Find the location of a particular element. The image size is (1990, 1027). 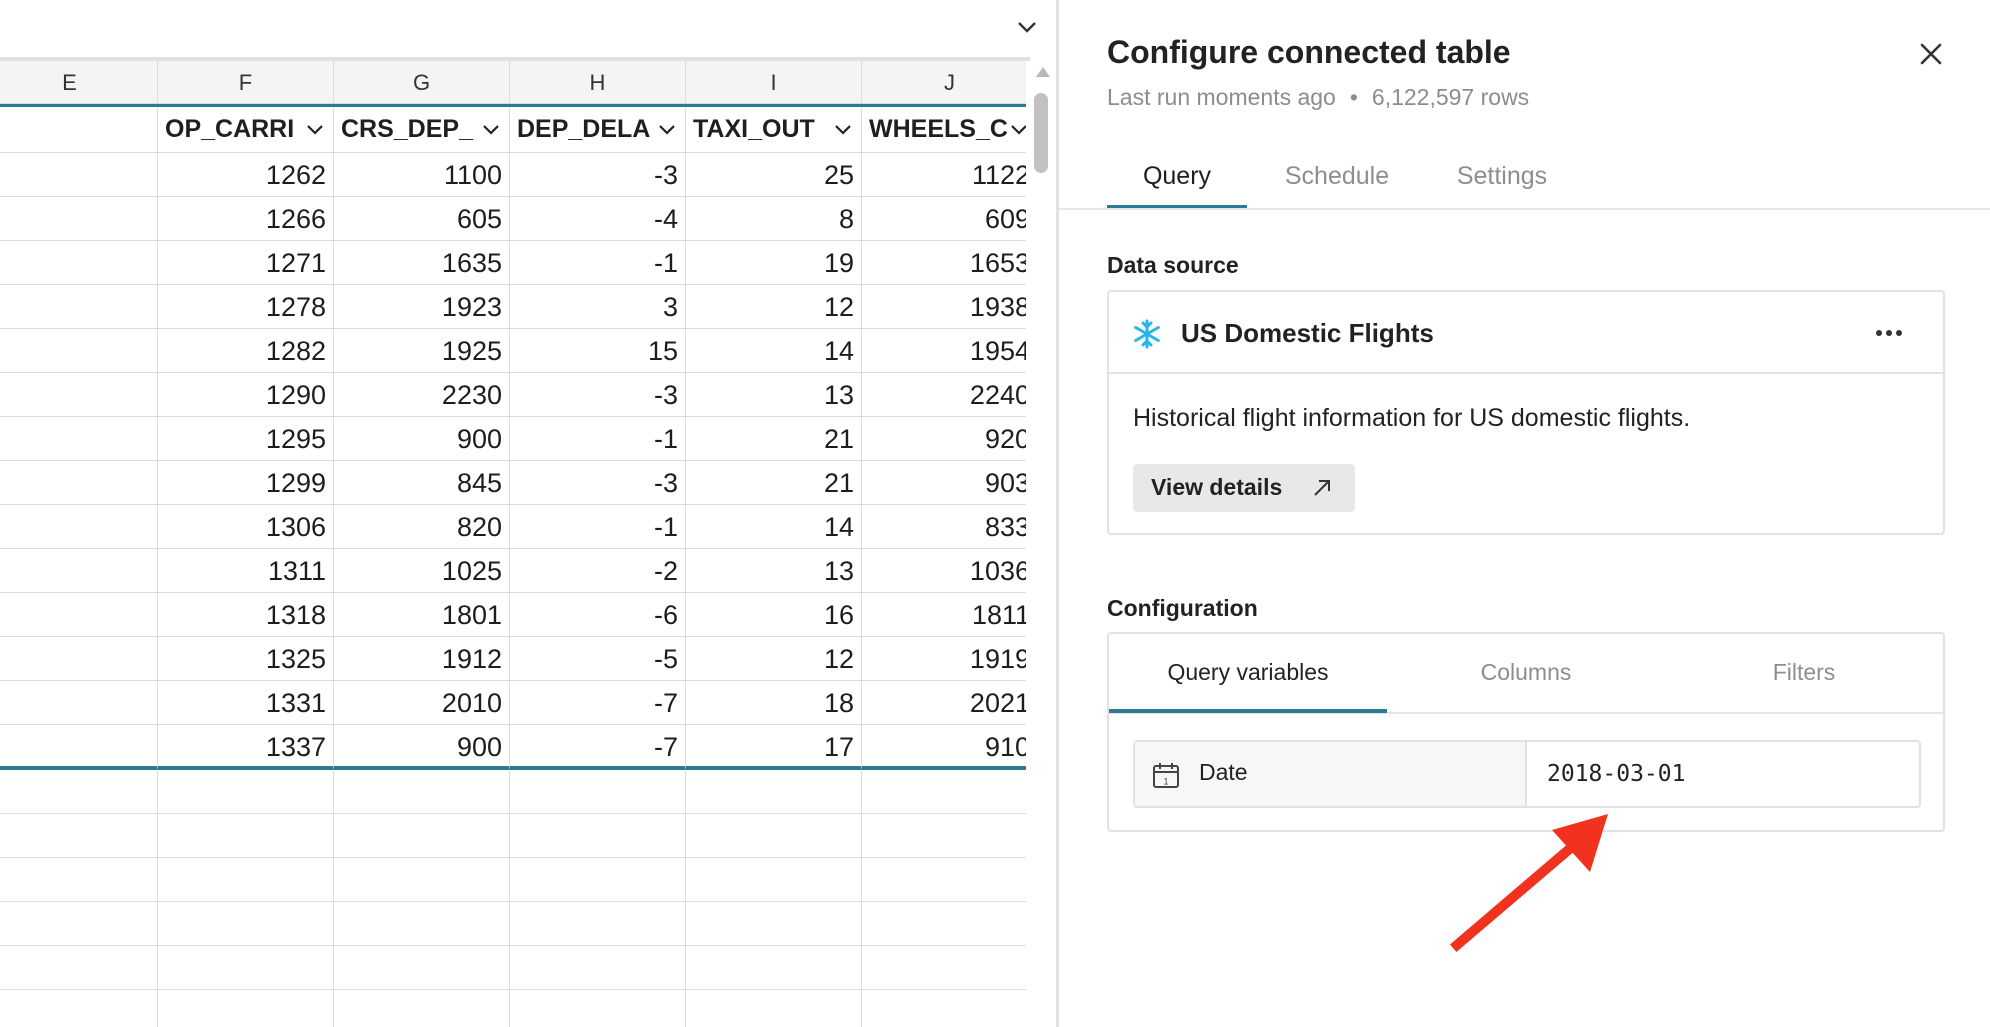

table-cell: 1954 is located at coordinates (944, 351).